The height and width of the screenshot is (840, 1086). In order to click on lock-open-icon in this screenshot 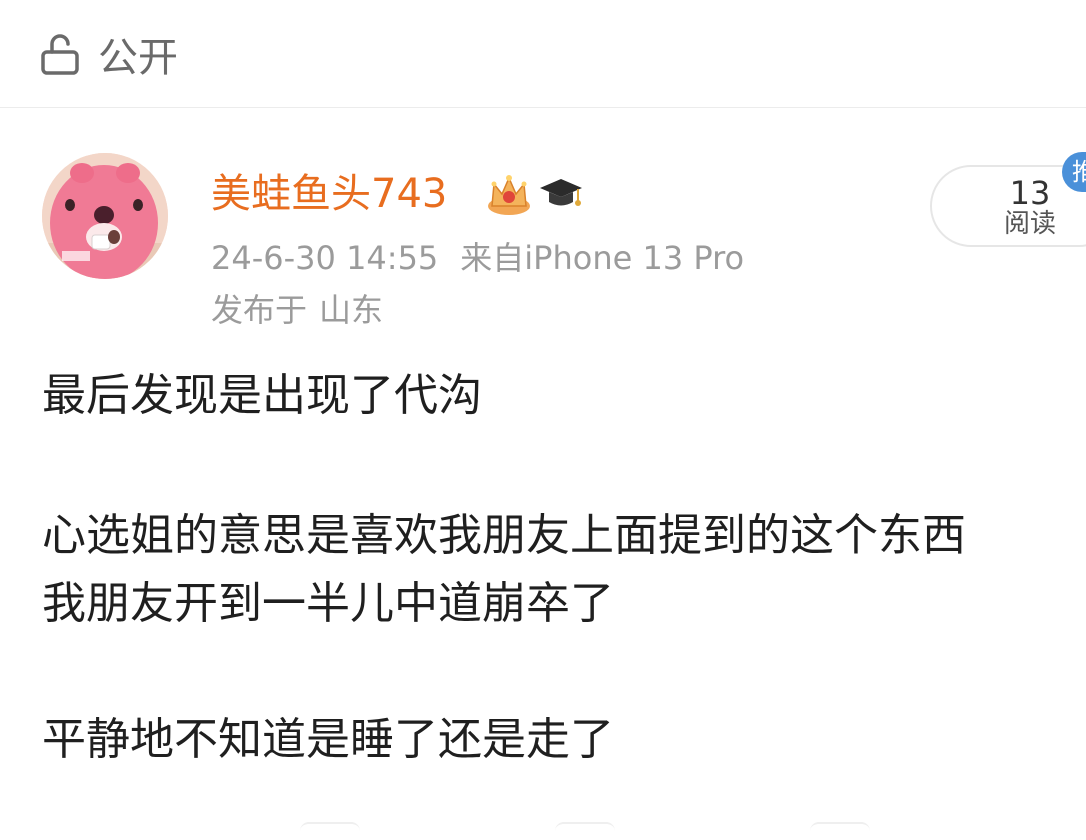, I will do `click(60, 54)`.